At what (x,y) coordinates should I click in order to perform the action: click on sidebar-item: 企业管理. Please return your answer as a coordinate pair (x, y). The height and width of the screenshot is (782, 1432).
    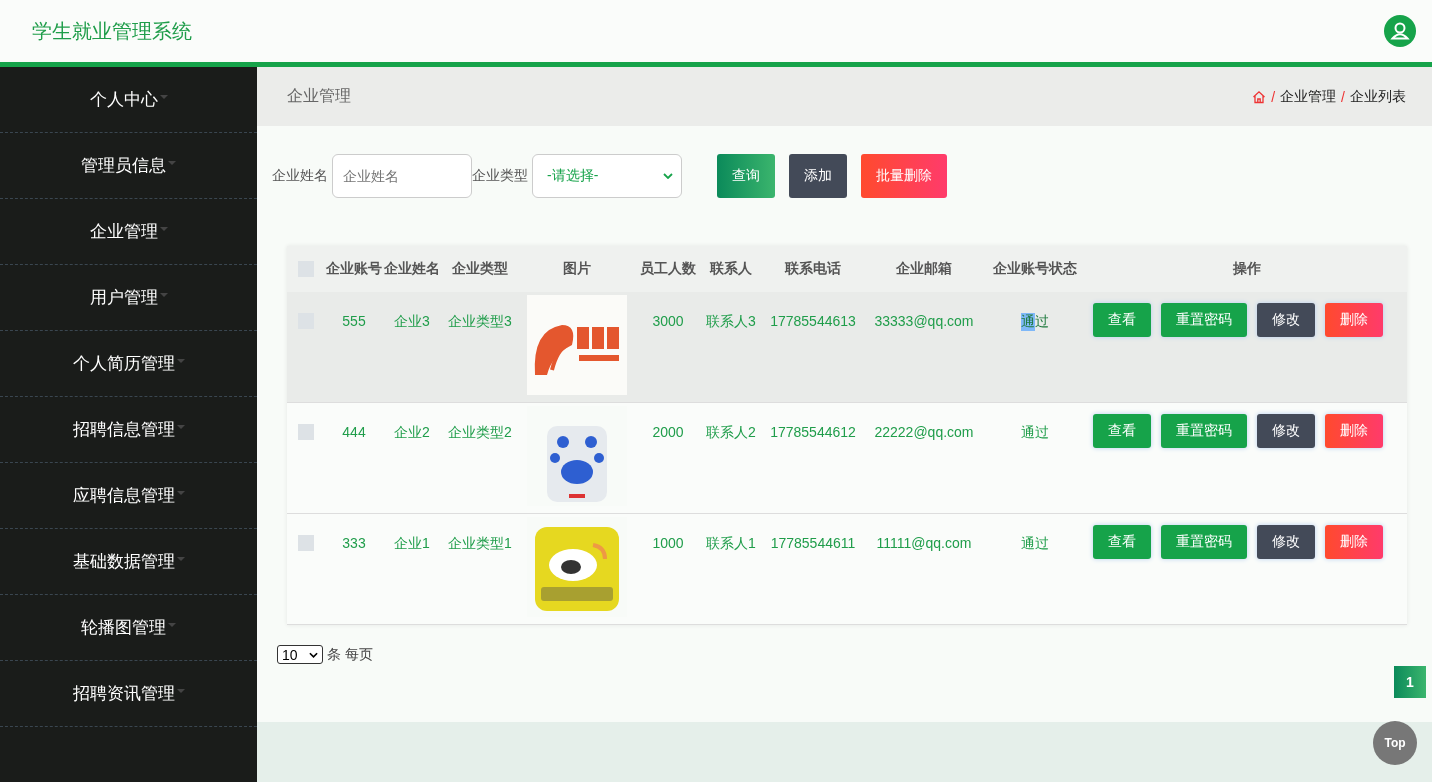
    Looking at the image, I should click on (128, 232).